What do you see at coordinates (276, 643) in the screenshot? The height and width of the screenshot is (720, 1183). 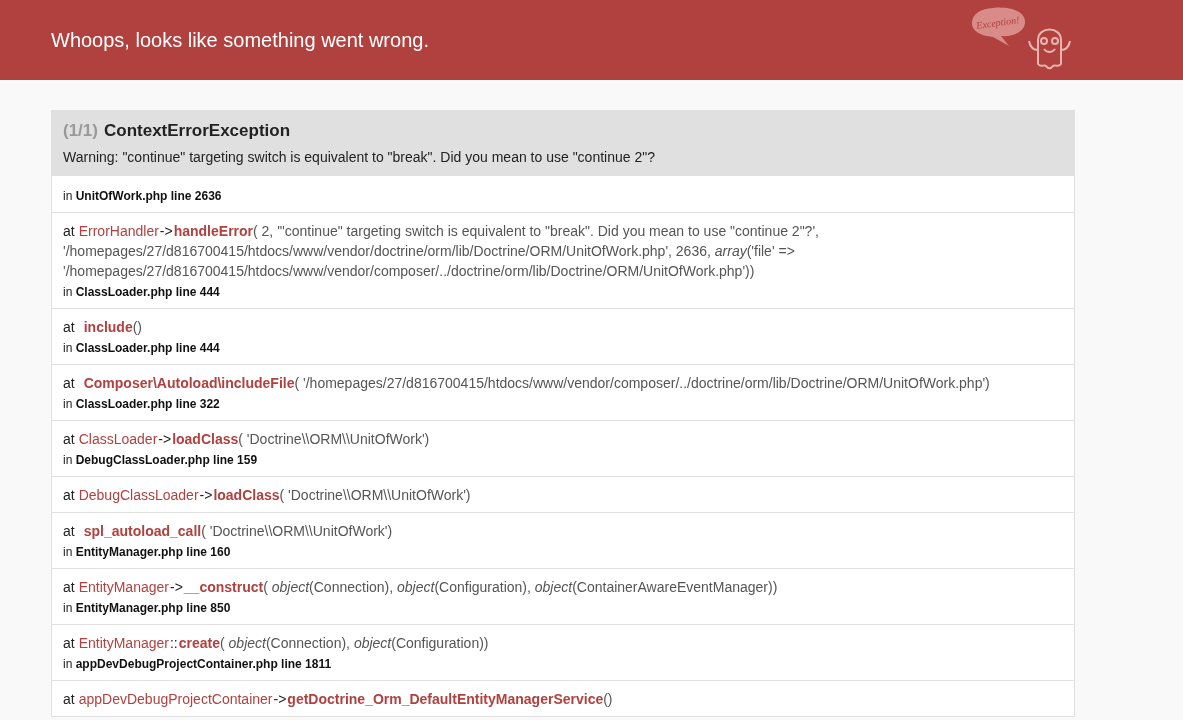 I see `stack-frame-call: at EntityManager::create( object(Connection), object(Configuration))` at bounding box center [276, 643].